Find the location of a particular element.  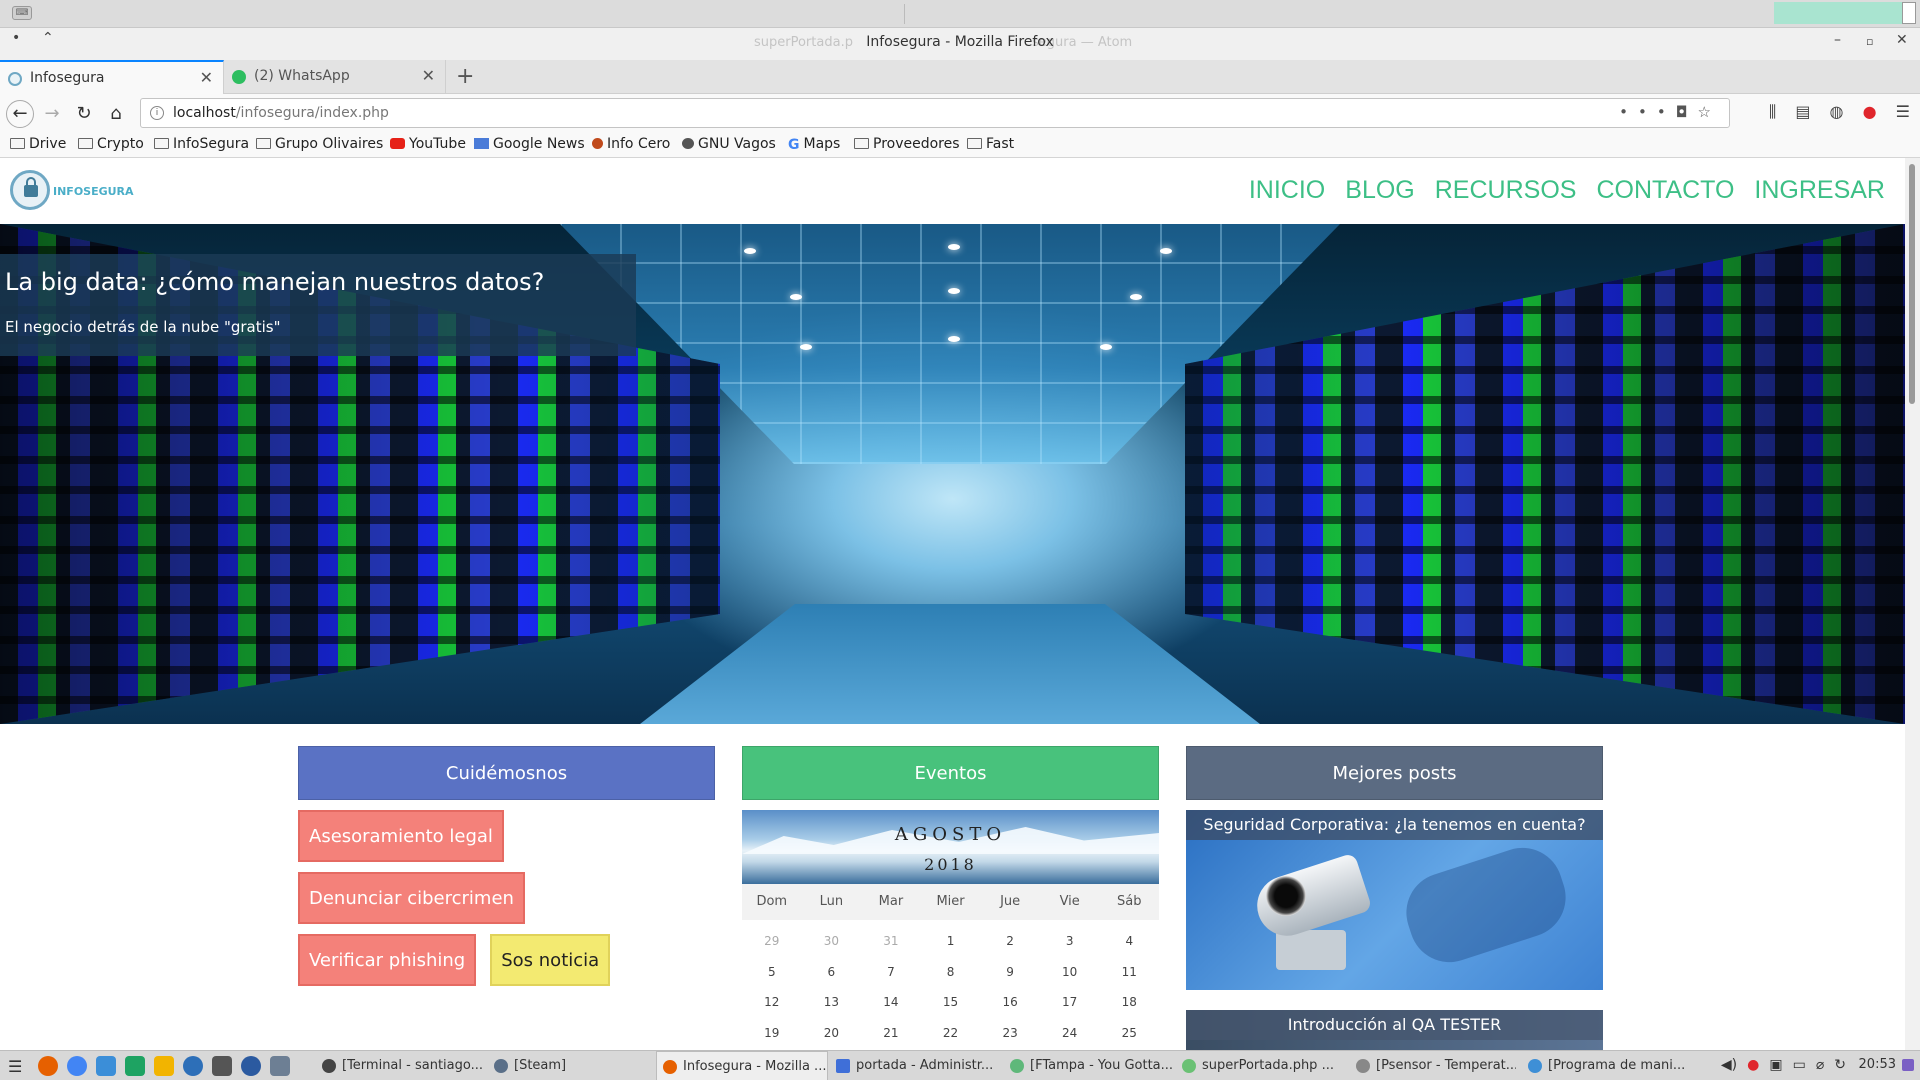

pocket-icon: ◘ is located at coordinates (1687, 112).